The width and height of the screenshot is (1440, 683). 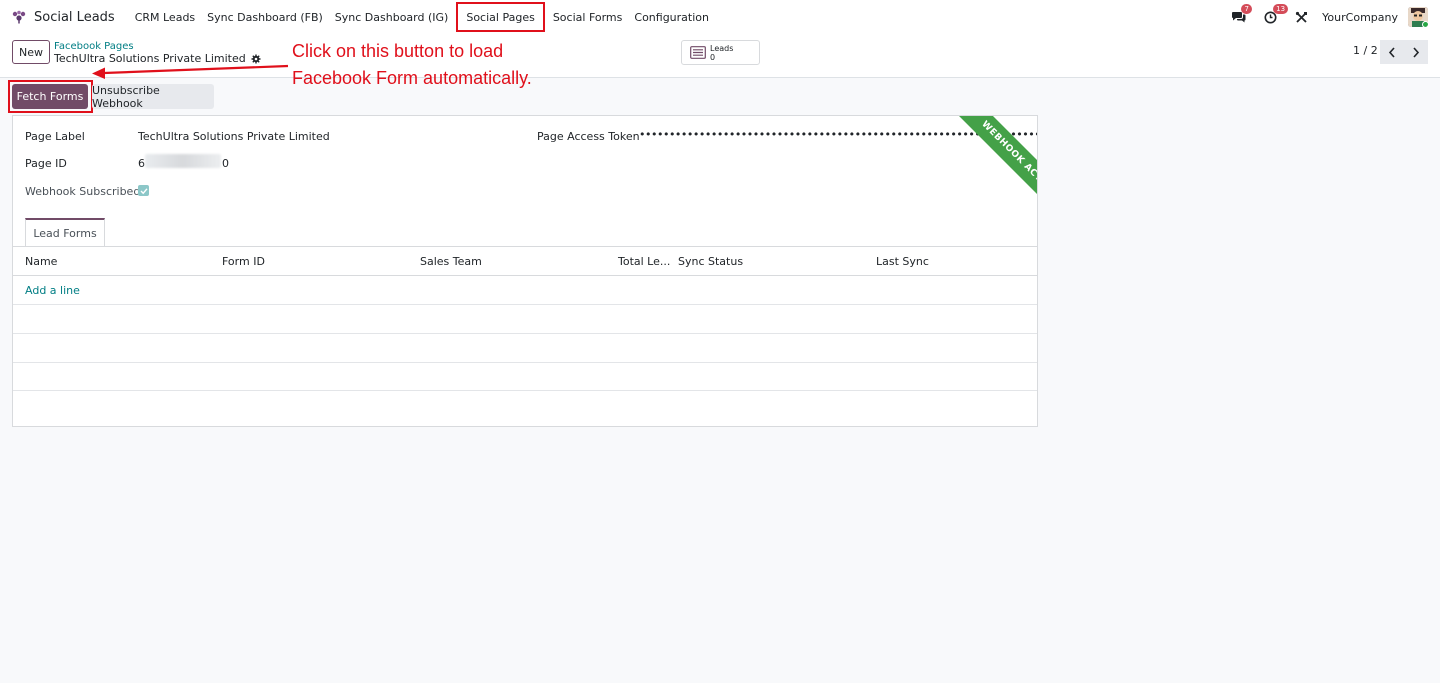 What do you see at coordinates (74, 17) in the screenshot?
I see `app-name: Social Leads` at bounding box center [74, 17].